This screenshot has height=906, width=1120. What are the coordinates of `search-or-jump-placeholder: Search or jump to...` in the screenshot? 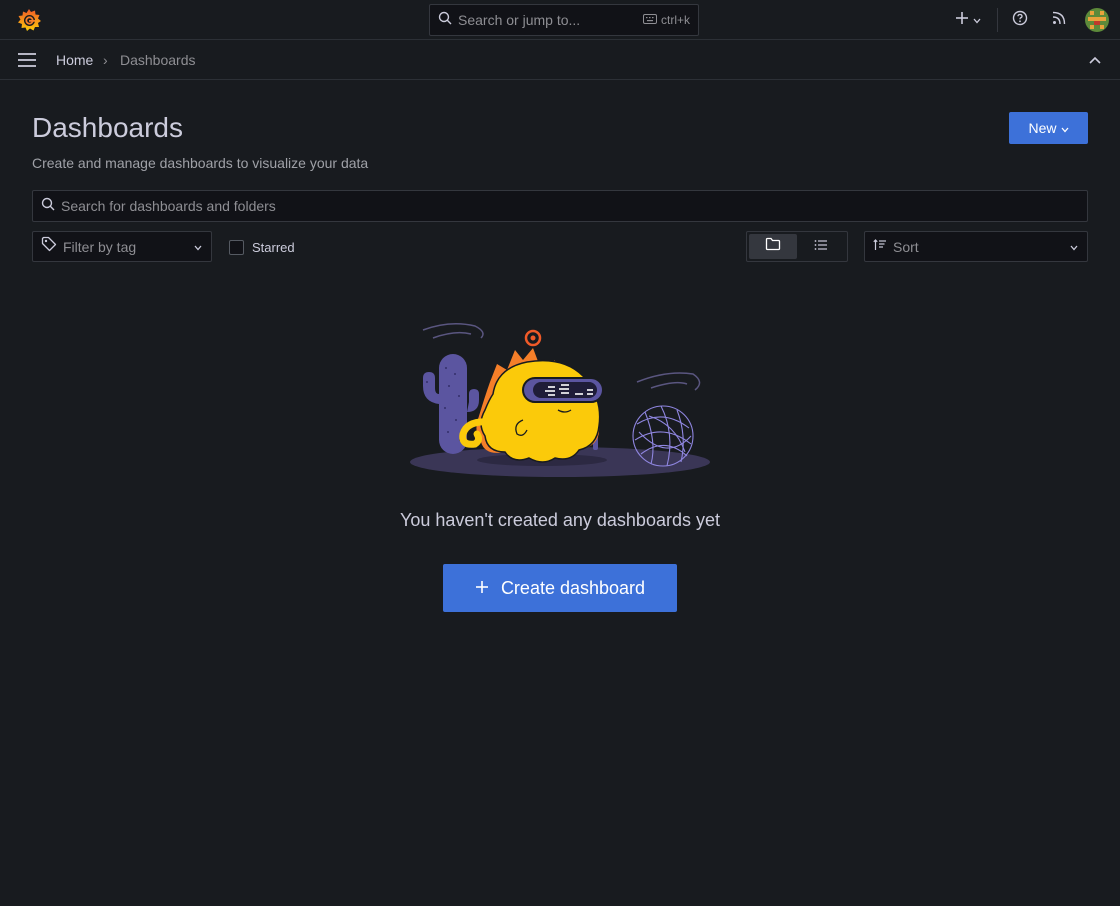 It's located at (519, 20).